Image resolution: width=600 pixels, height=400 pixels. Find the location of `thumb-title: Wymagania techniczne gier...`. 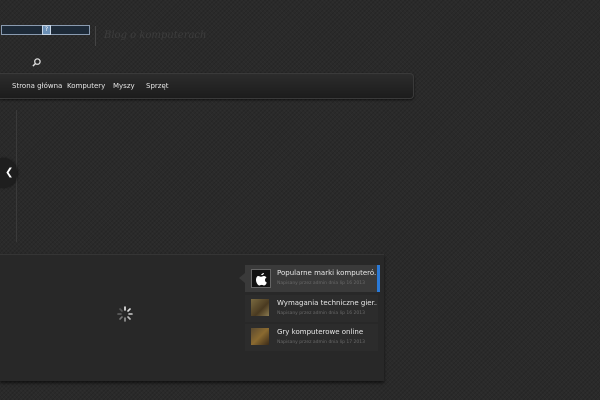

thumb-title: Wymagania techniczne gier... is located at coordinates (327, 303).